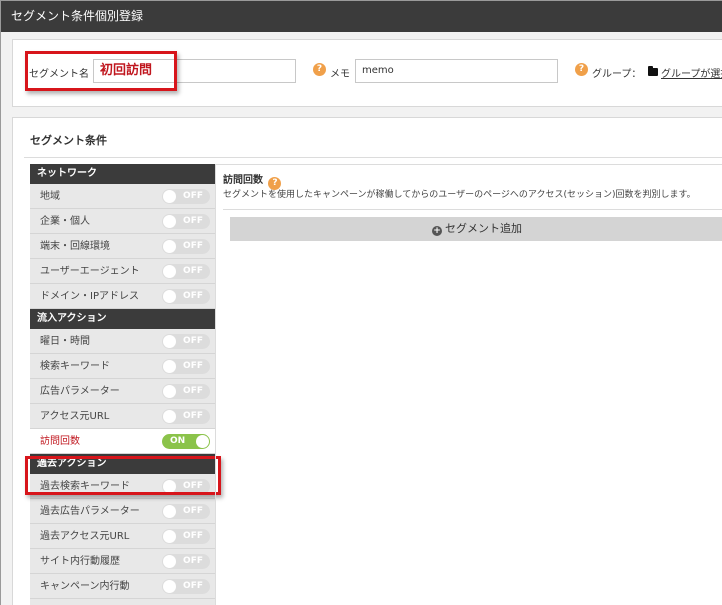  What do you see at coordinates (122, 391) in the screenshot?
I see `condition-item: 広告パラメーター OFF` at bounding box center [122, 391].